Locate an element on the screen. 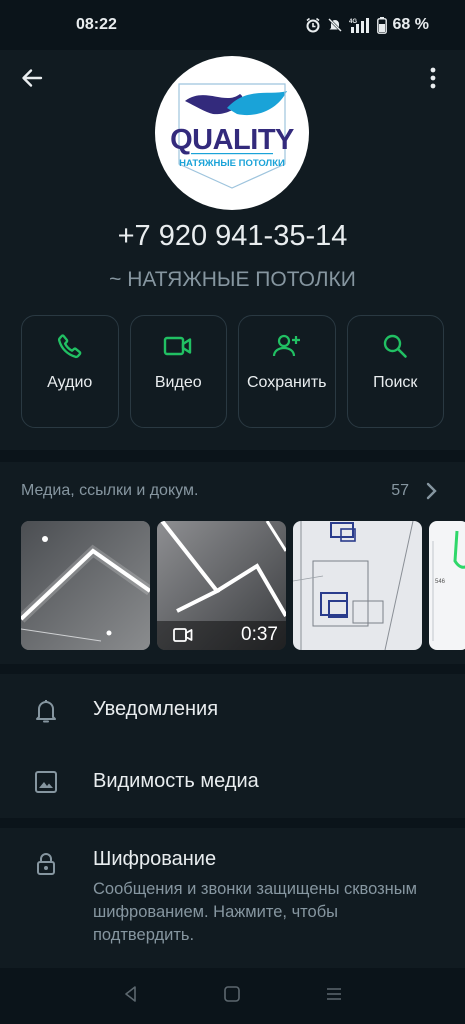 The image size is (465, 1024). media-visibility-label: Видимость медиа is located at coordinates (176, 781).